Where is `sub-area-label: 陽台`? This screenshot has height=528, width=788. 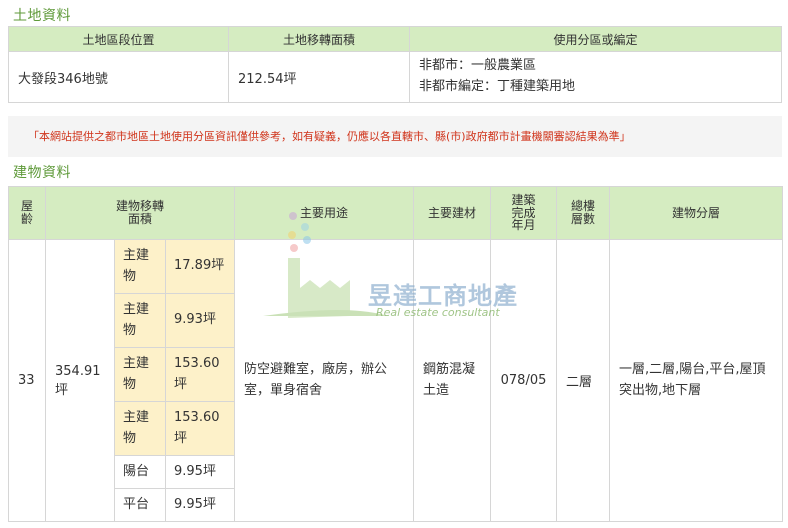
sub-area-label: 陽台 is located at coordinates (140, 472).